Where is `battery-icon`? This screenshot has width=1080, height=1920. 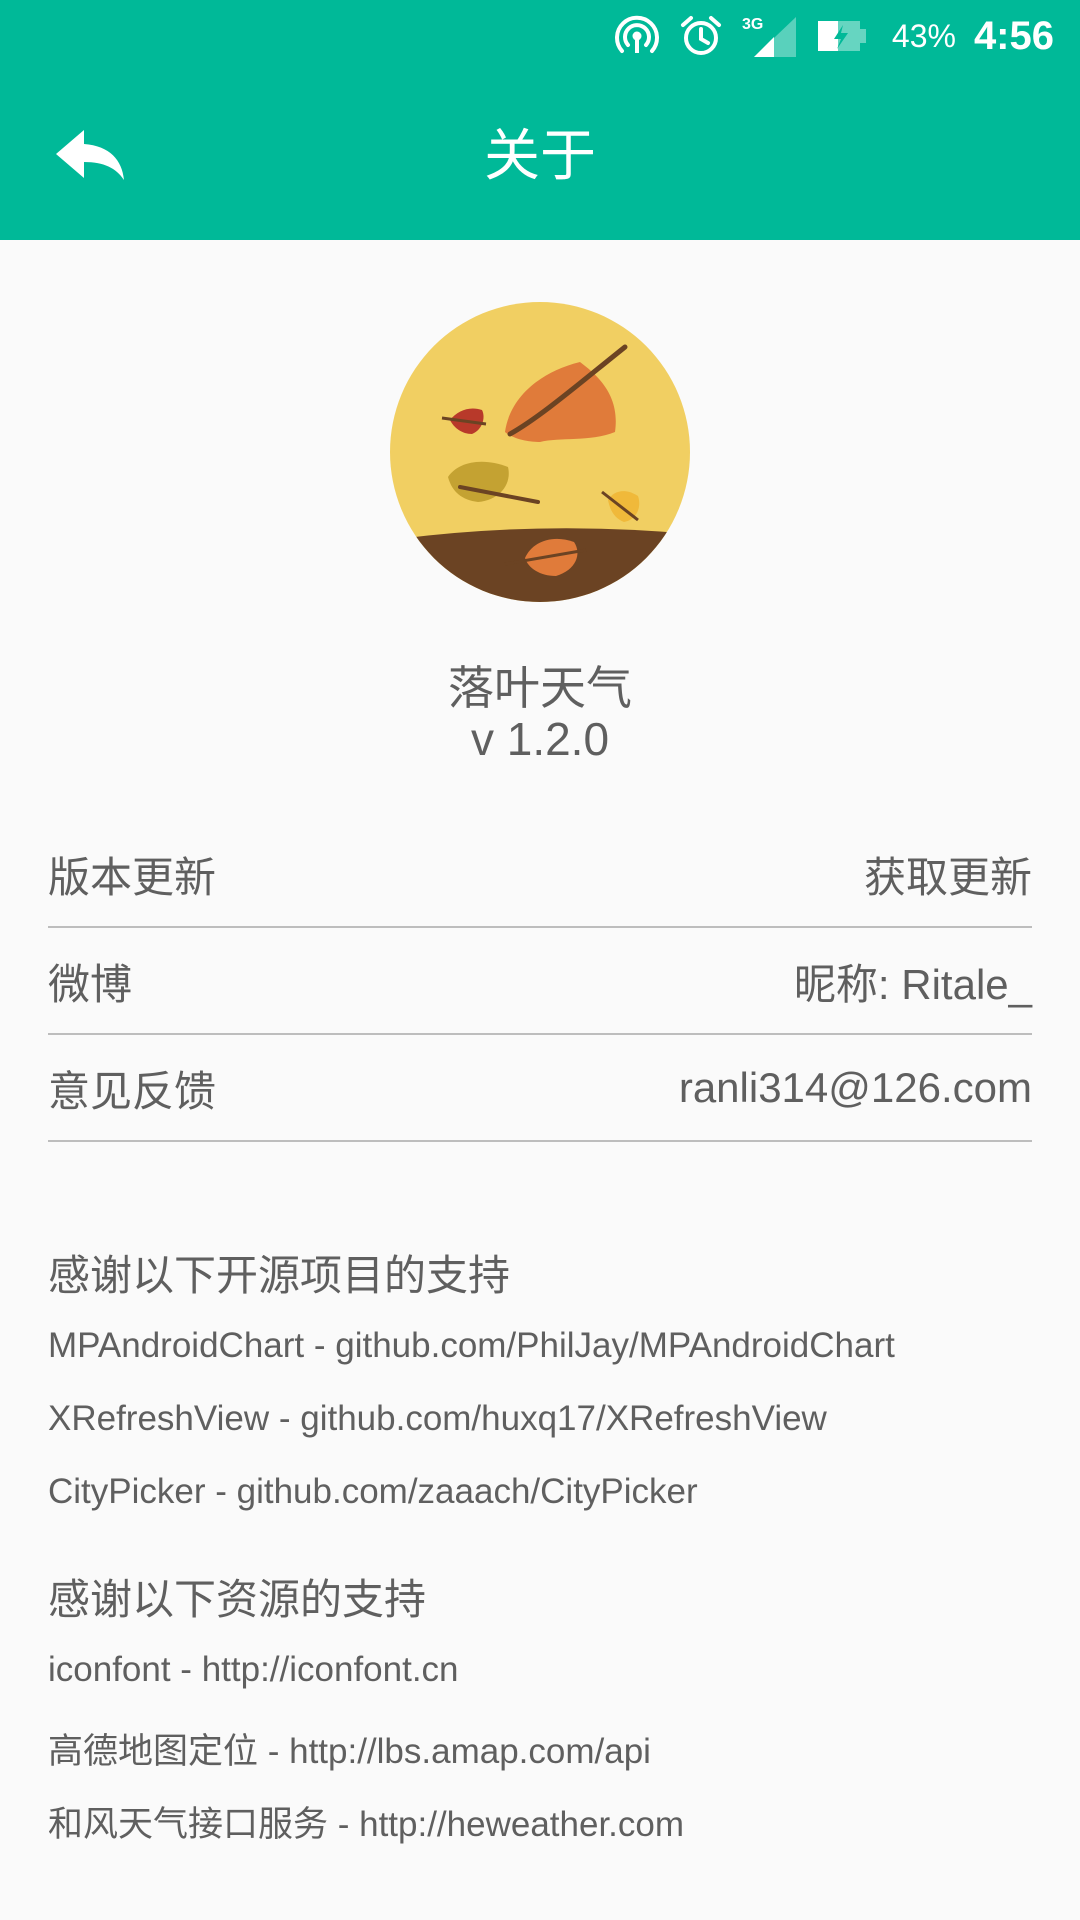
battery-icon is located at coordinates (842, 36).